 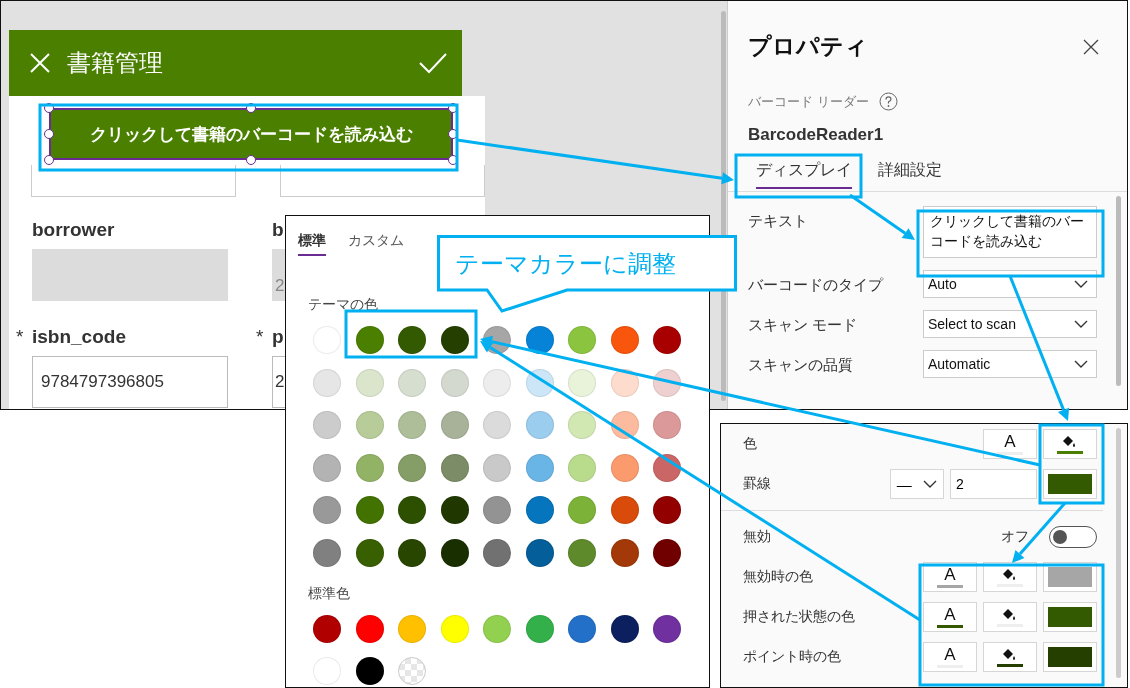 I want to click on tab: カスタム, so click(x=376, y=244).